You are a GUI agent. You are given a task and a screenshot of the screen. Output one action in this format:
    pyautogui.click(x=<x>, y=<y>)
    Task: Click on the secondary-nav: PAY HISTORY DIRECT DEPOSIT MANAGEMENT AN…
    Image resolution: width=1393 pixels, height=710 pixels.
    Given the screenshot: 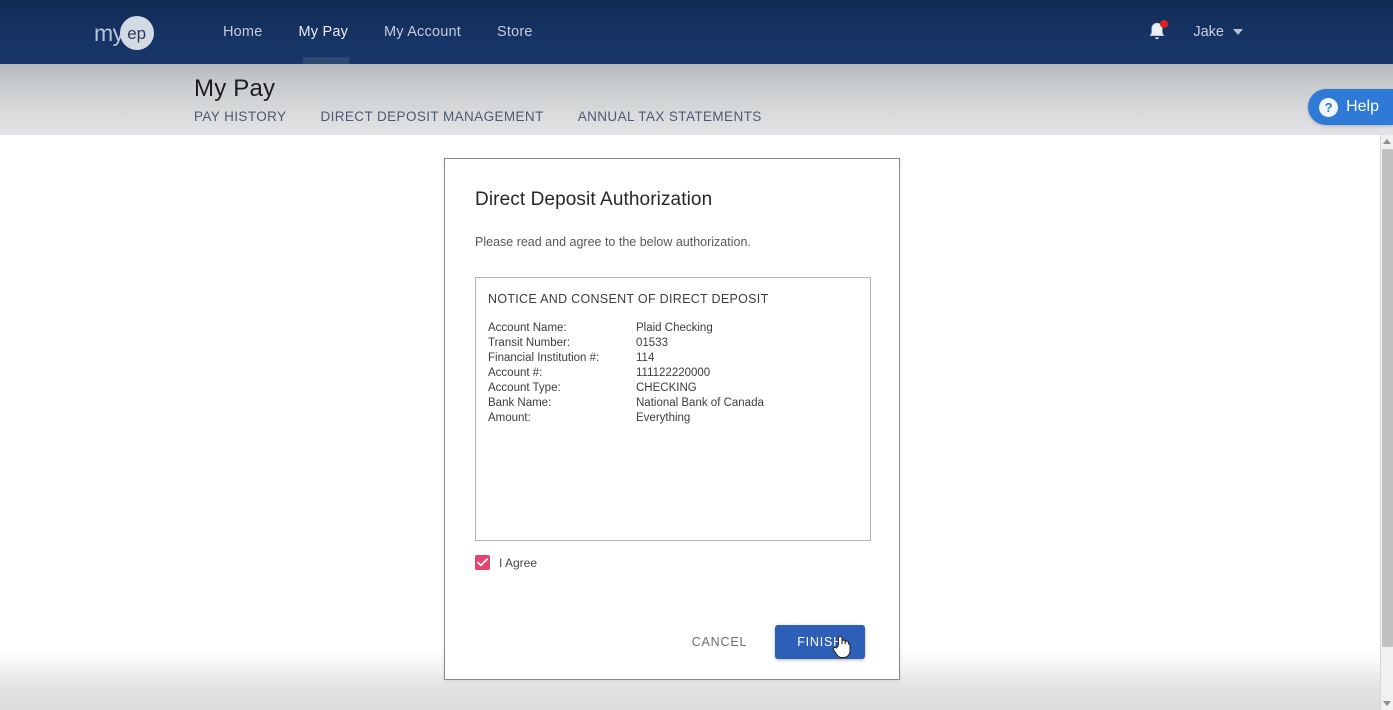 What is the action you would take?
    pyautogui.click(x=495, y=116)
    